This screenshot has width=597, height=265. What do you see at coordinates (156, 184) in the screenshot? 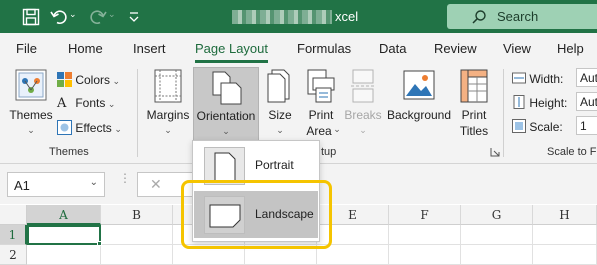
I see `cancel-entry-icon: ✕` at bounding box center [156, 184].